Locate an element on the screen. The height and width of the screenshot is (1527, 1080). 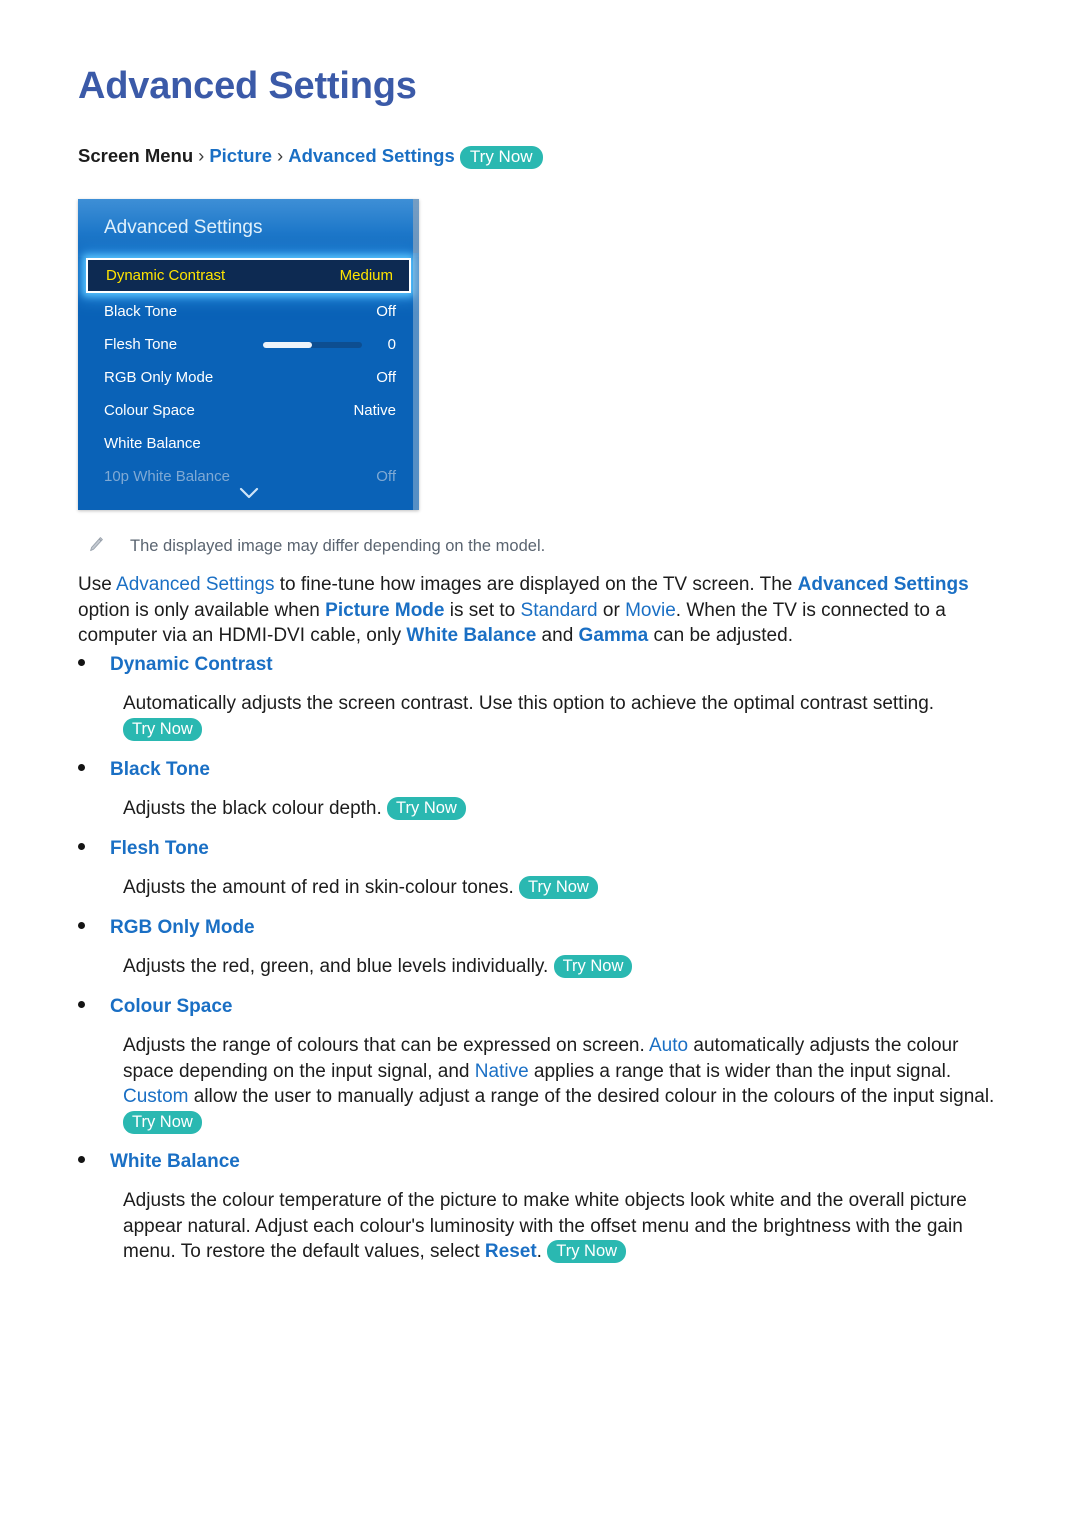
tv-menu-row-label: Colour Space is located at coordinates (149, 410).